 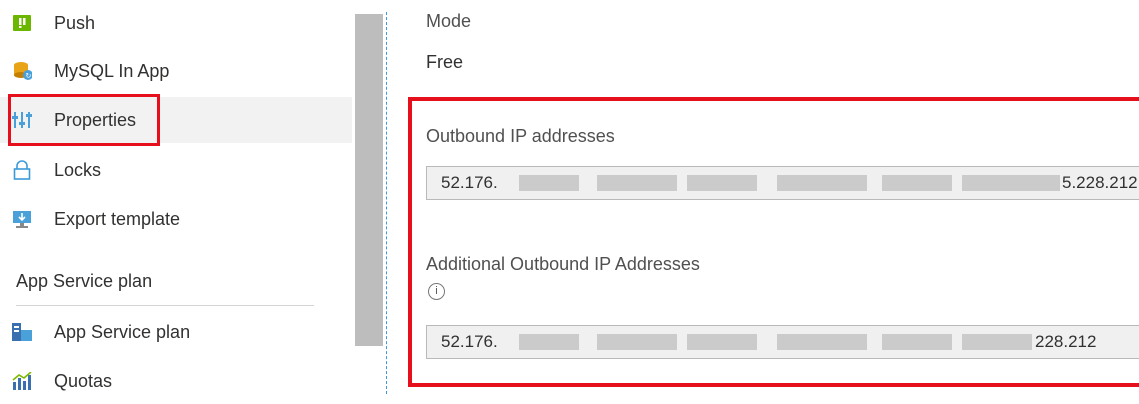 I want to click on additional-outbound-ip-label: Additional Outbound IP Addresses, so click(x=563, y=264).